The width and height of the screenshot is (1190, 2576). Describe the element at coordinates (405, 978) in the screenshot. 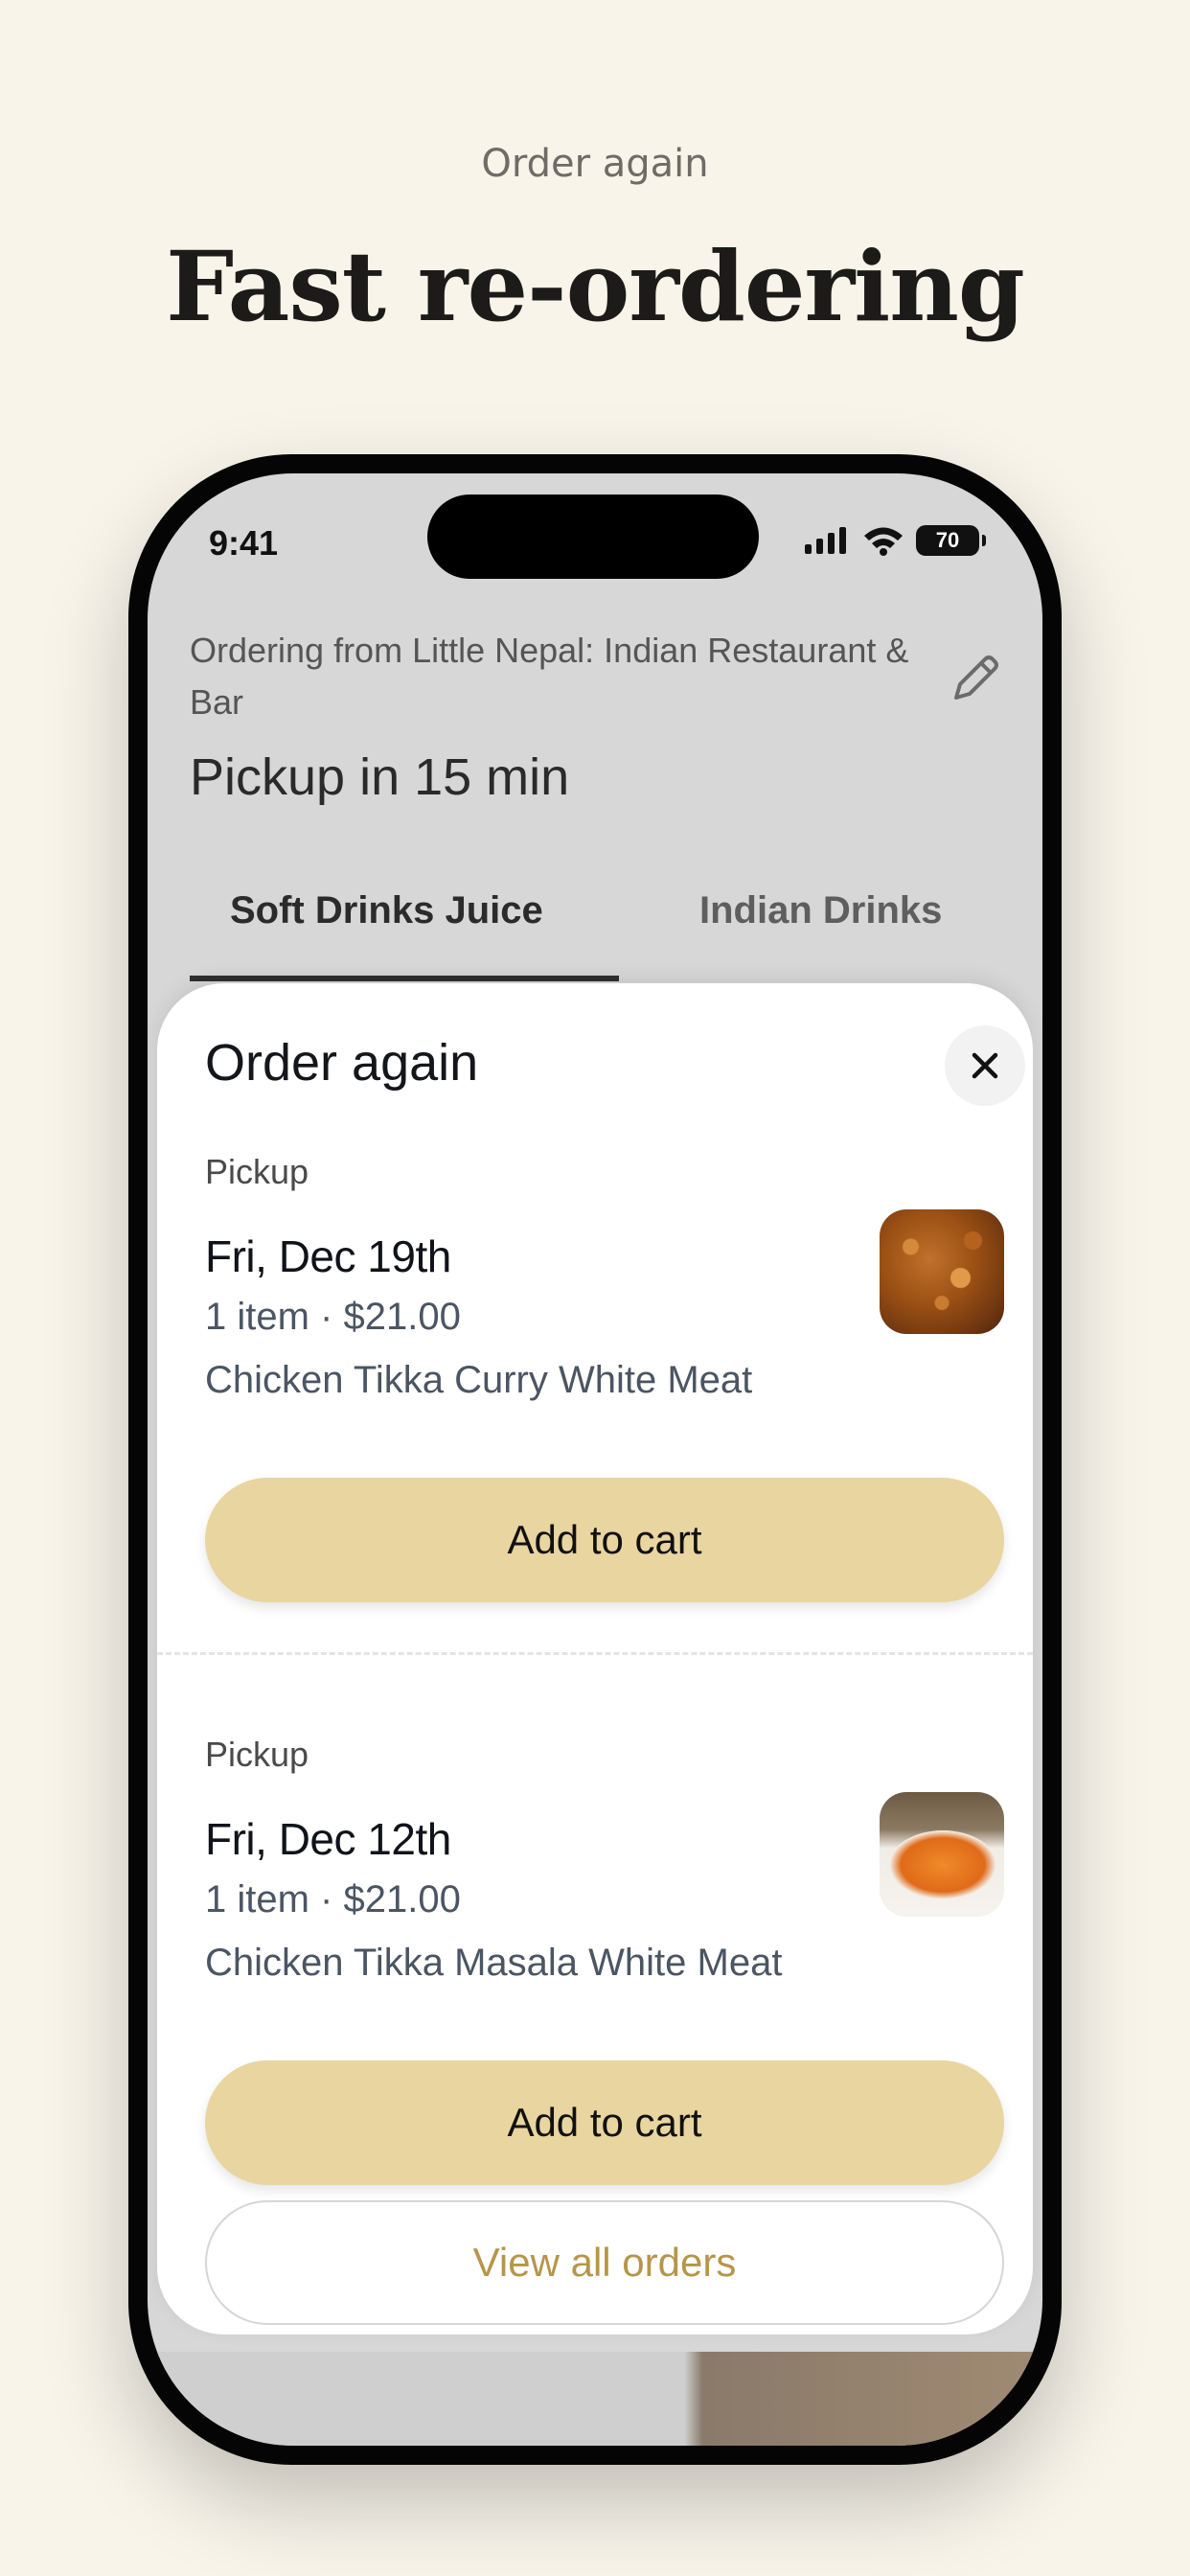

I see `active-tab-indicator` at that location.